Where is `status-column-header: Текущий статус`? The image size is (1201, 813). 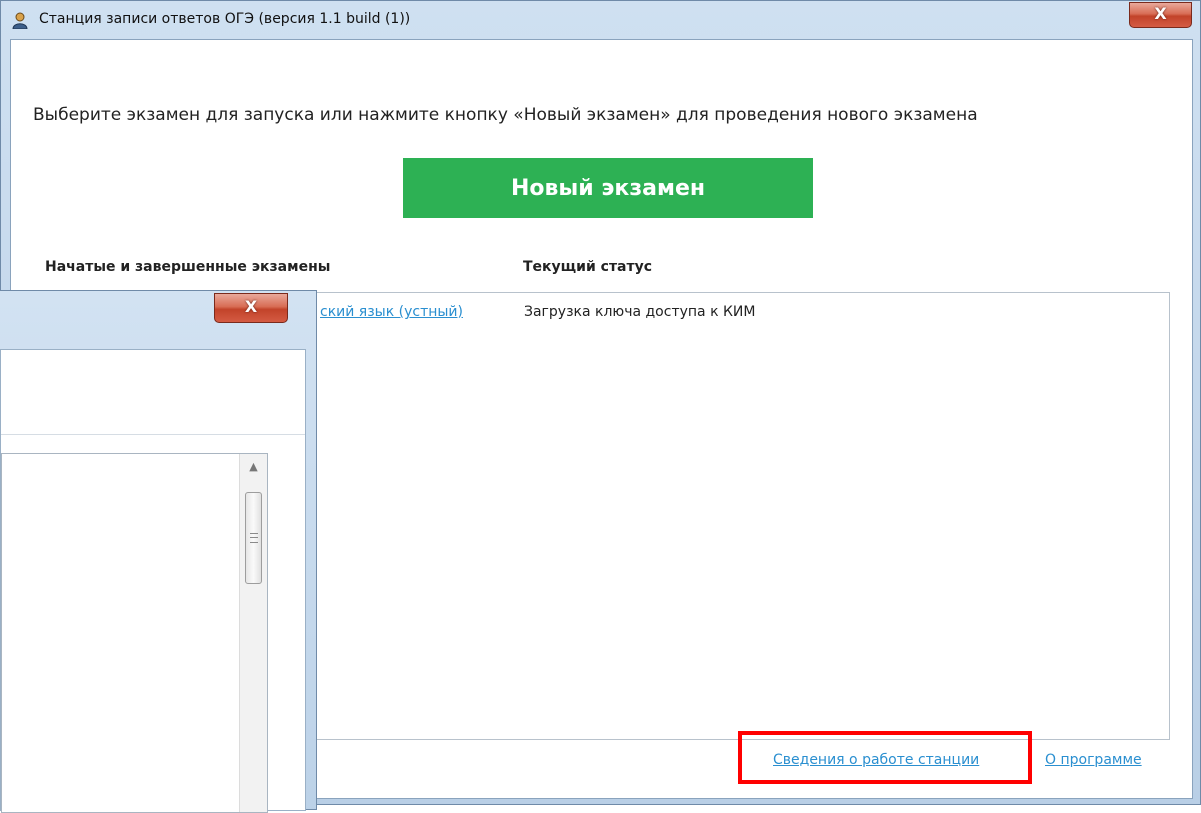 status-column-header: Текущий статус is located at coordinates (588, 267).